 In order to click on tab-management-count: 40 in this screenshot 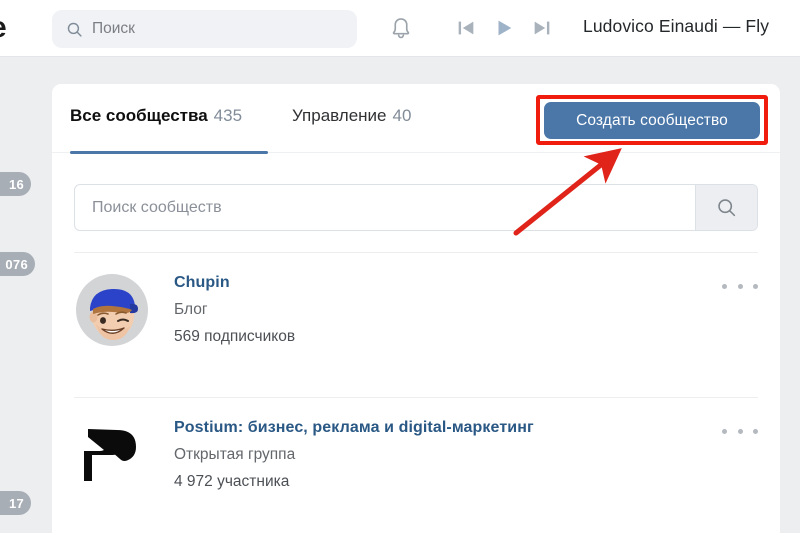, I will do `click(402, 115)`.